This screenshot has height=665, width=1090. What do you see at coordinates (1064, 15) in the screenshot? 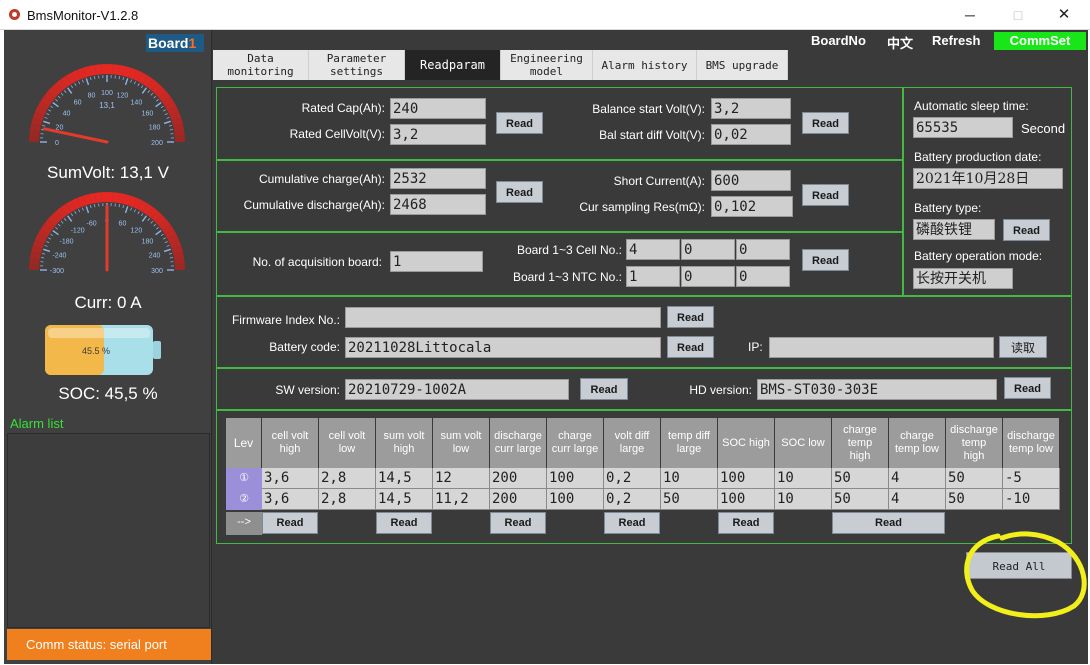
I see `close-button: ✕` at bounding box center [1064, 15].